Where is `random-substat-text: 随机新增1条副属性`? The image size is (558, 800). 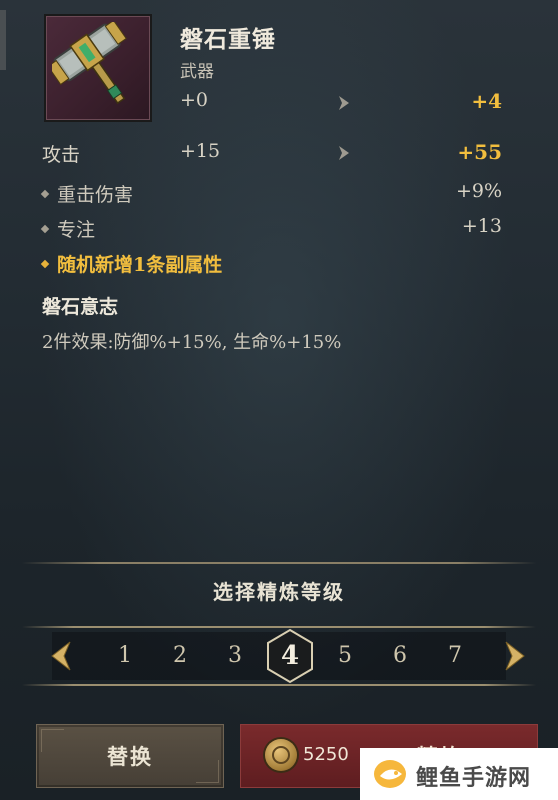 random-substat-text: 随机新增1条副属性 is located at coordinates (140, 265).